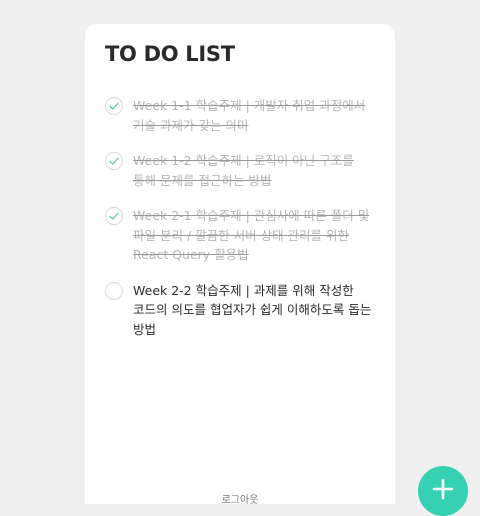 The height and width of the screenshot is (516, 480). I want to click on todo-text: Week 1-1 학습주제 | 개발자 취업 과정에서 기술 과제가 갖는 의미, so click(254, 115).